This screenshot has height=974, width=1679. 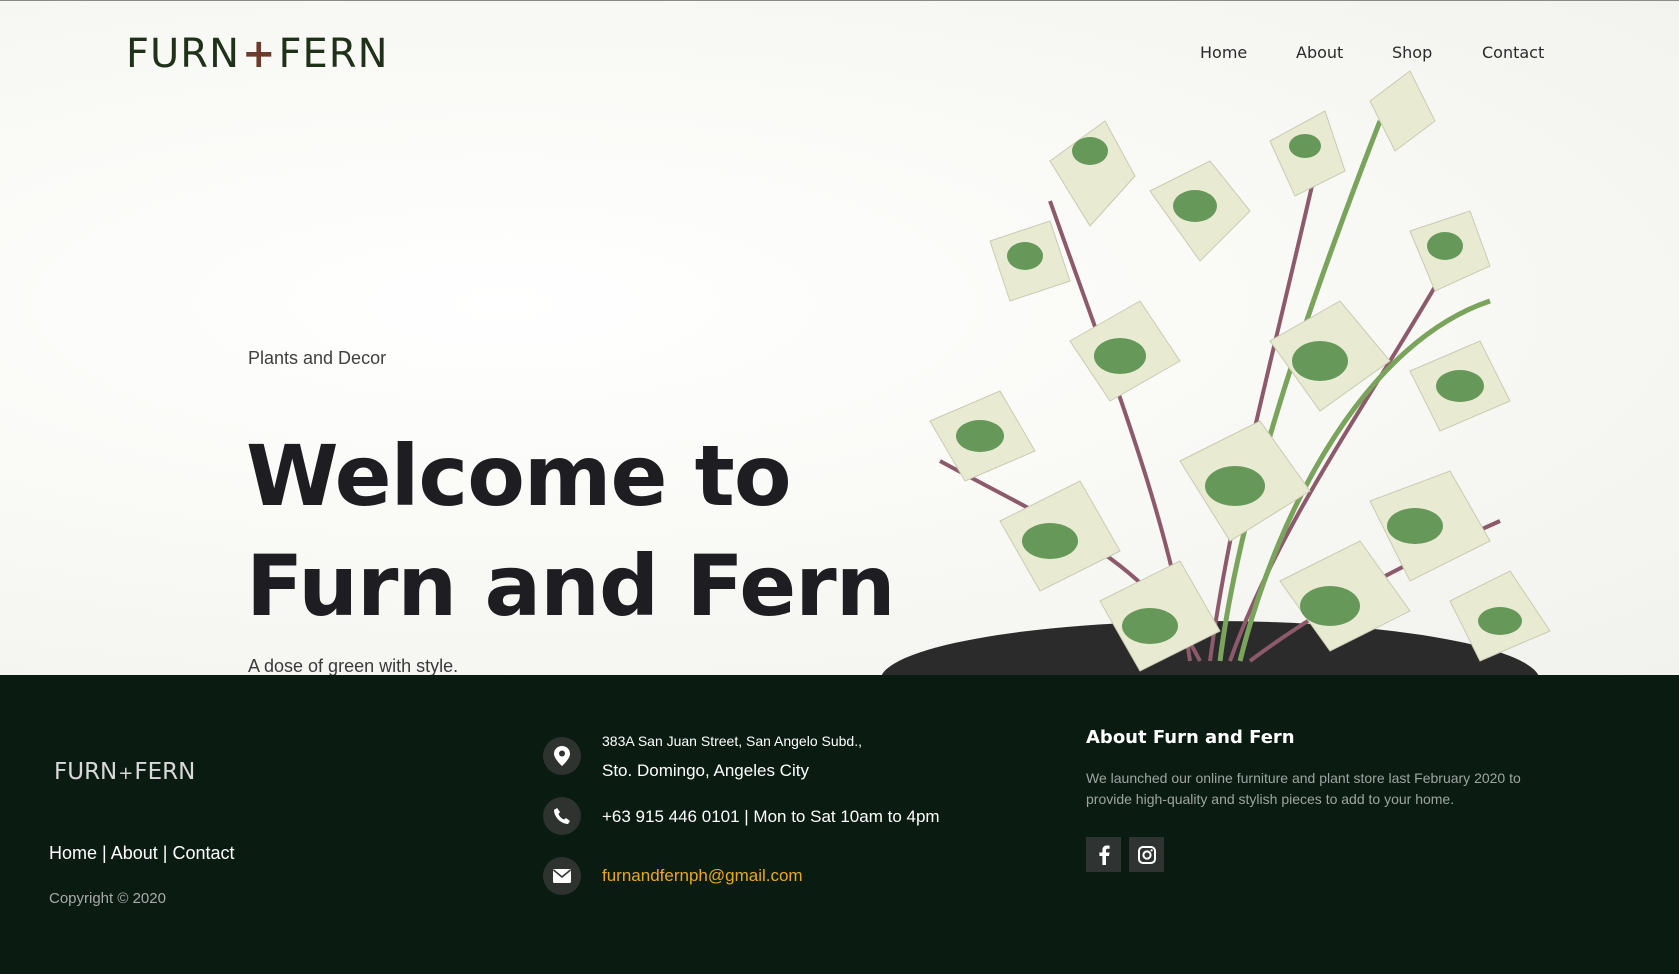 I want to click on facebook-icon, so click(x=1104, y=854).